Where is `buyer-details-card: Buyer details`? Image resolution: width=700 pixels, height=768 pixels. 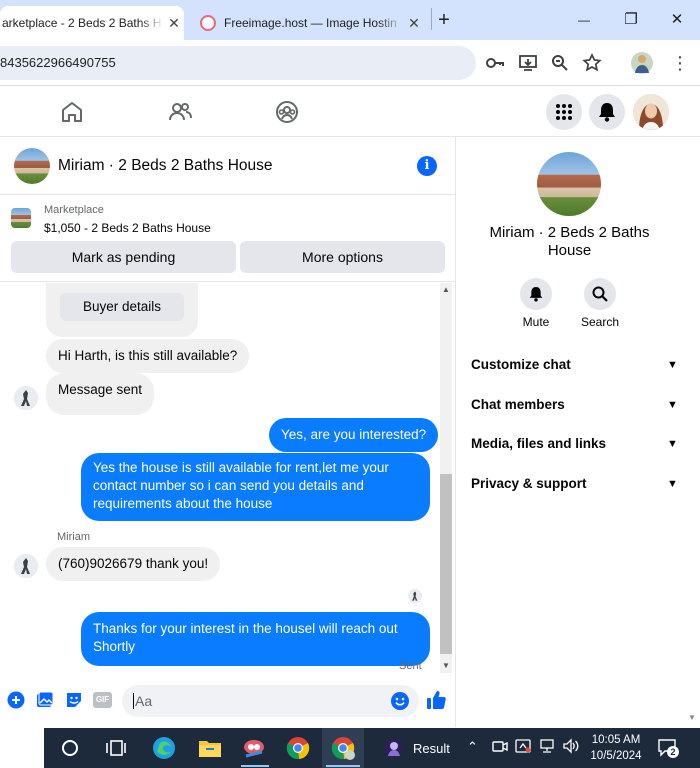 buyer-details-card: Buyer details is located at coordinates (122, 310).